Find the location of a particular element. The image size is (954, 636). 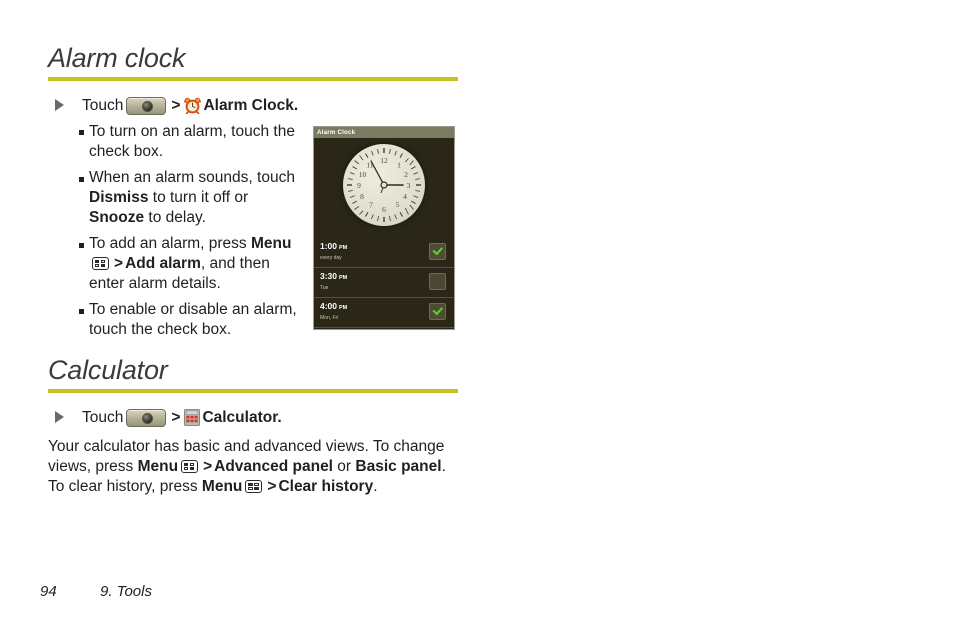

bullet-text-line: To enable or disable an is located at coordinates (169, 309).